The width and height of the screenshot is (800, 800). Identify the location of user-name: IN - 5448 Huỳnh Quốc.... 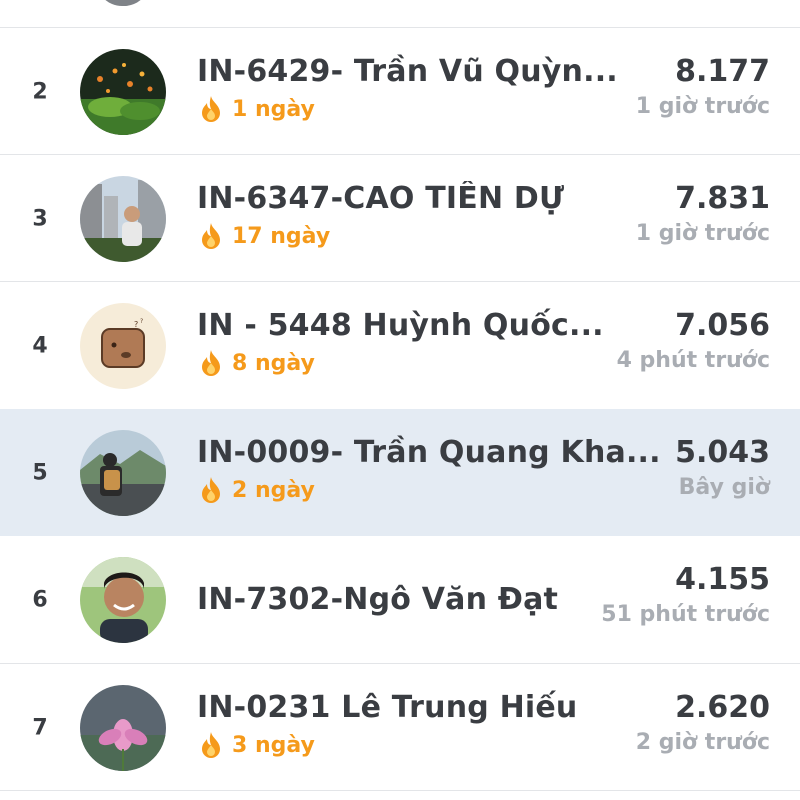
(400, 325).